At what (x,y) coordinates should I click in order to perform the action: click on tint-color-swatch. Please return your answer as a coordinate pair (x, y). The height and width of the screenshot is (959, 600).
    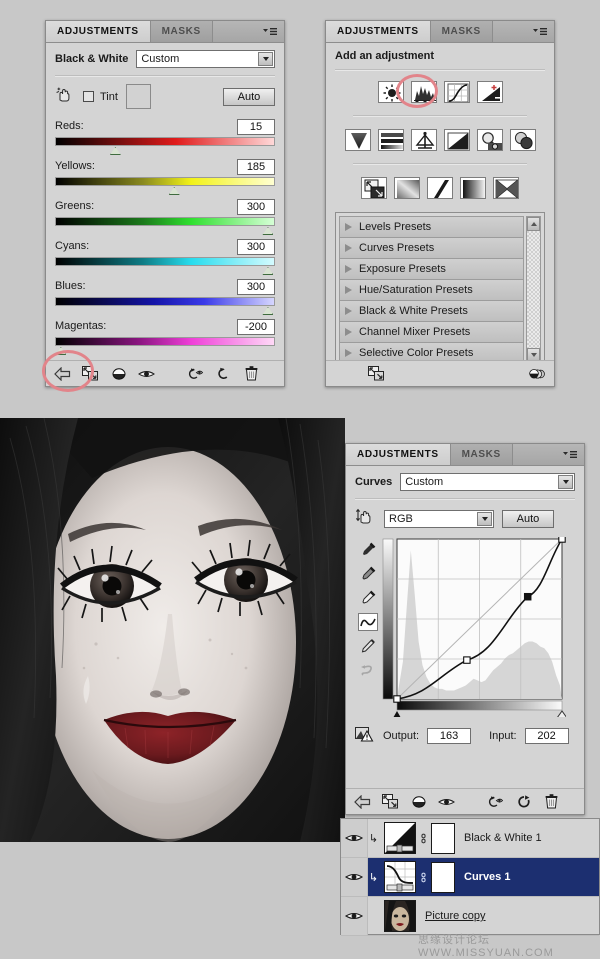
    Looking at the image, I should click on (138, 96).